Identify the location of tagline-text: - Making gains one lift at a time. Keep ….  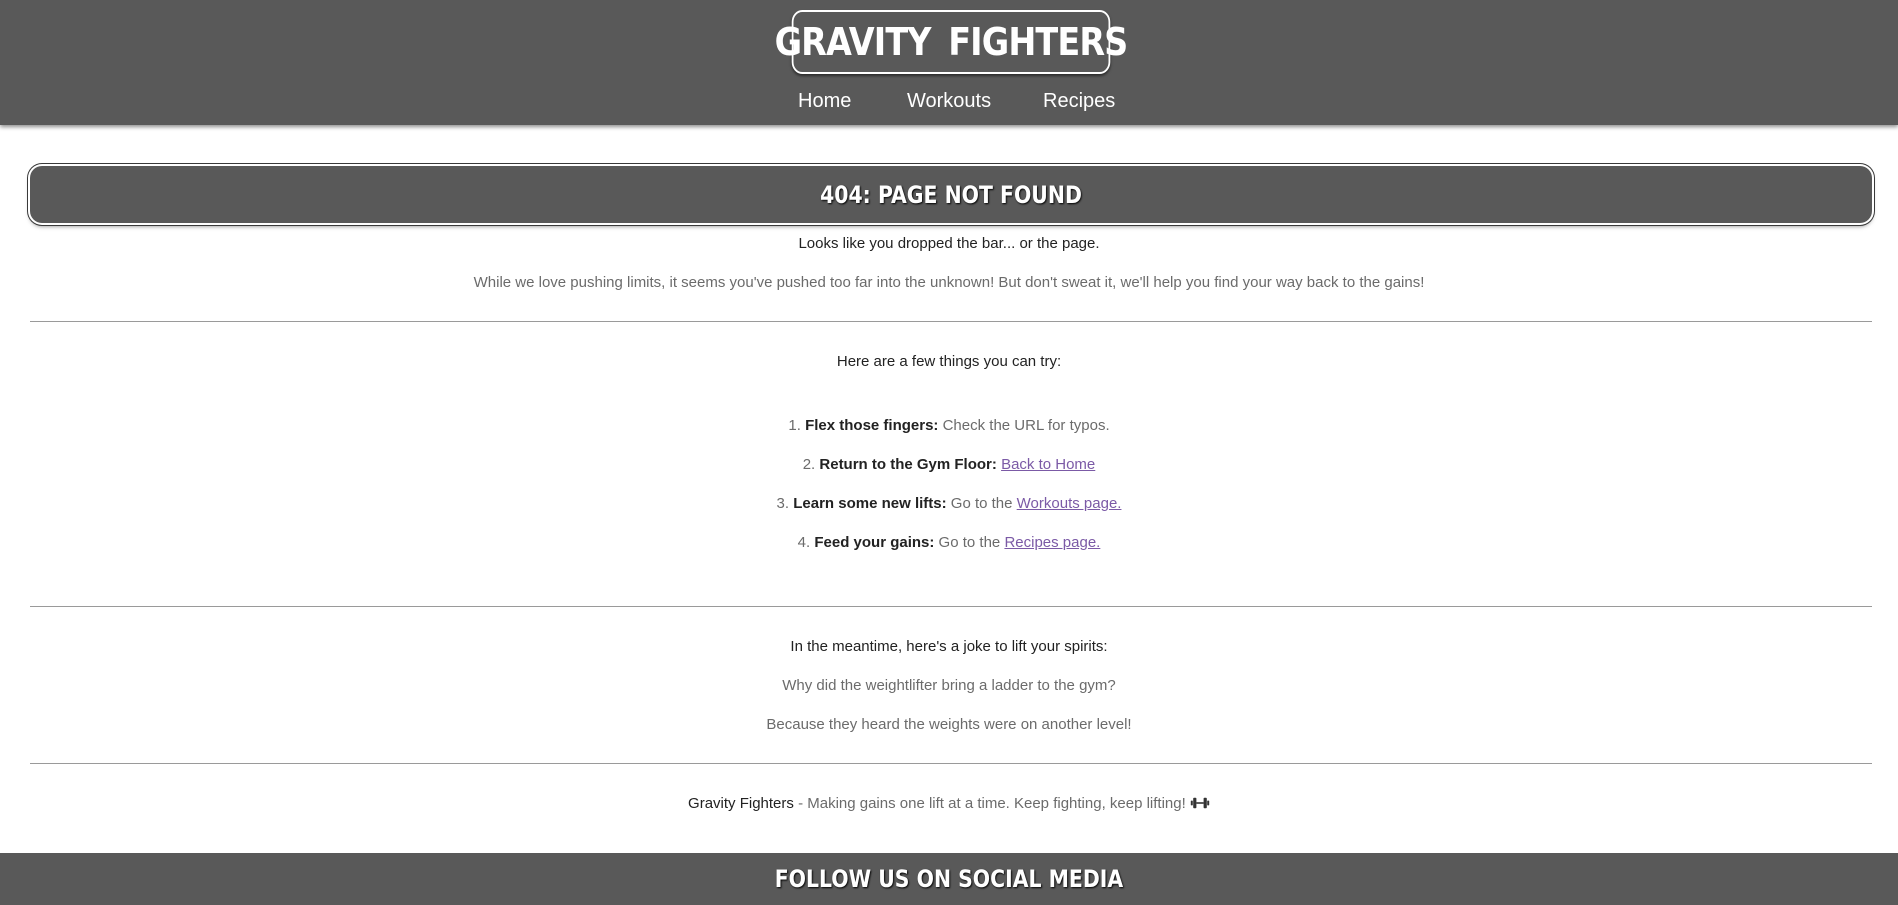
(992, 803).